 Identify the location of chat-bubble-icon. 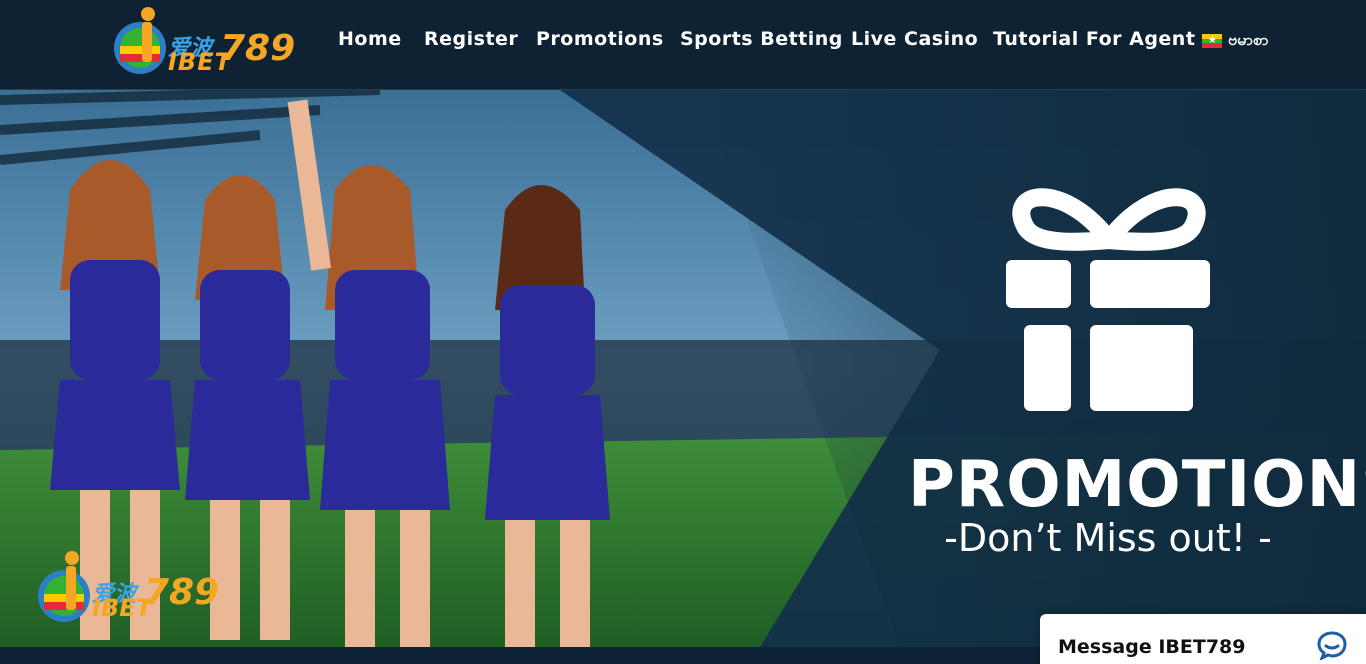
(1332, 645).